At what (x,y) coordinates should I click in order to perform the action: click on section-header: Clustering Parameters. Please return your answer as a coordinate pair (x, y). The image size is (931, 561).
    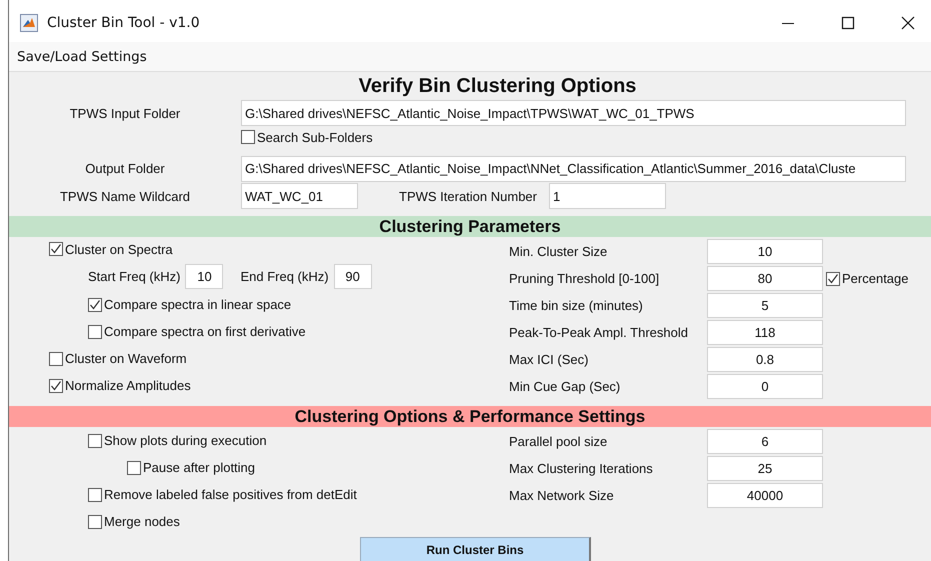
    Looking at the image, I should click on (470, 226).